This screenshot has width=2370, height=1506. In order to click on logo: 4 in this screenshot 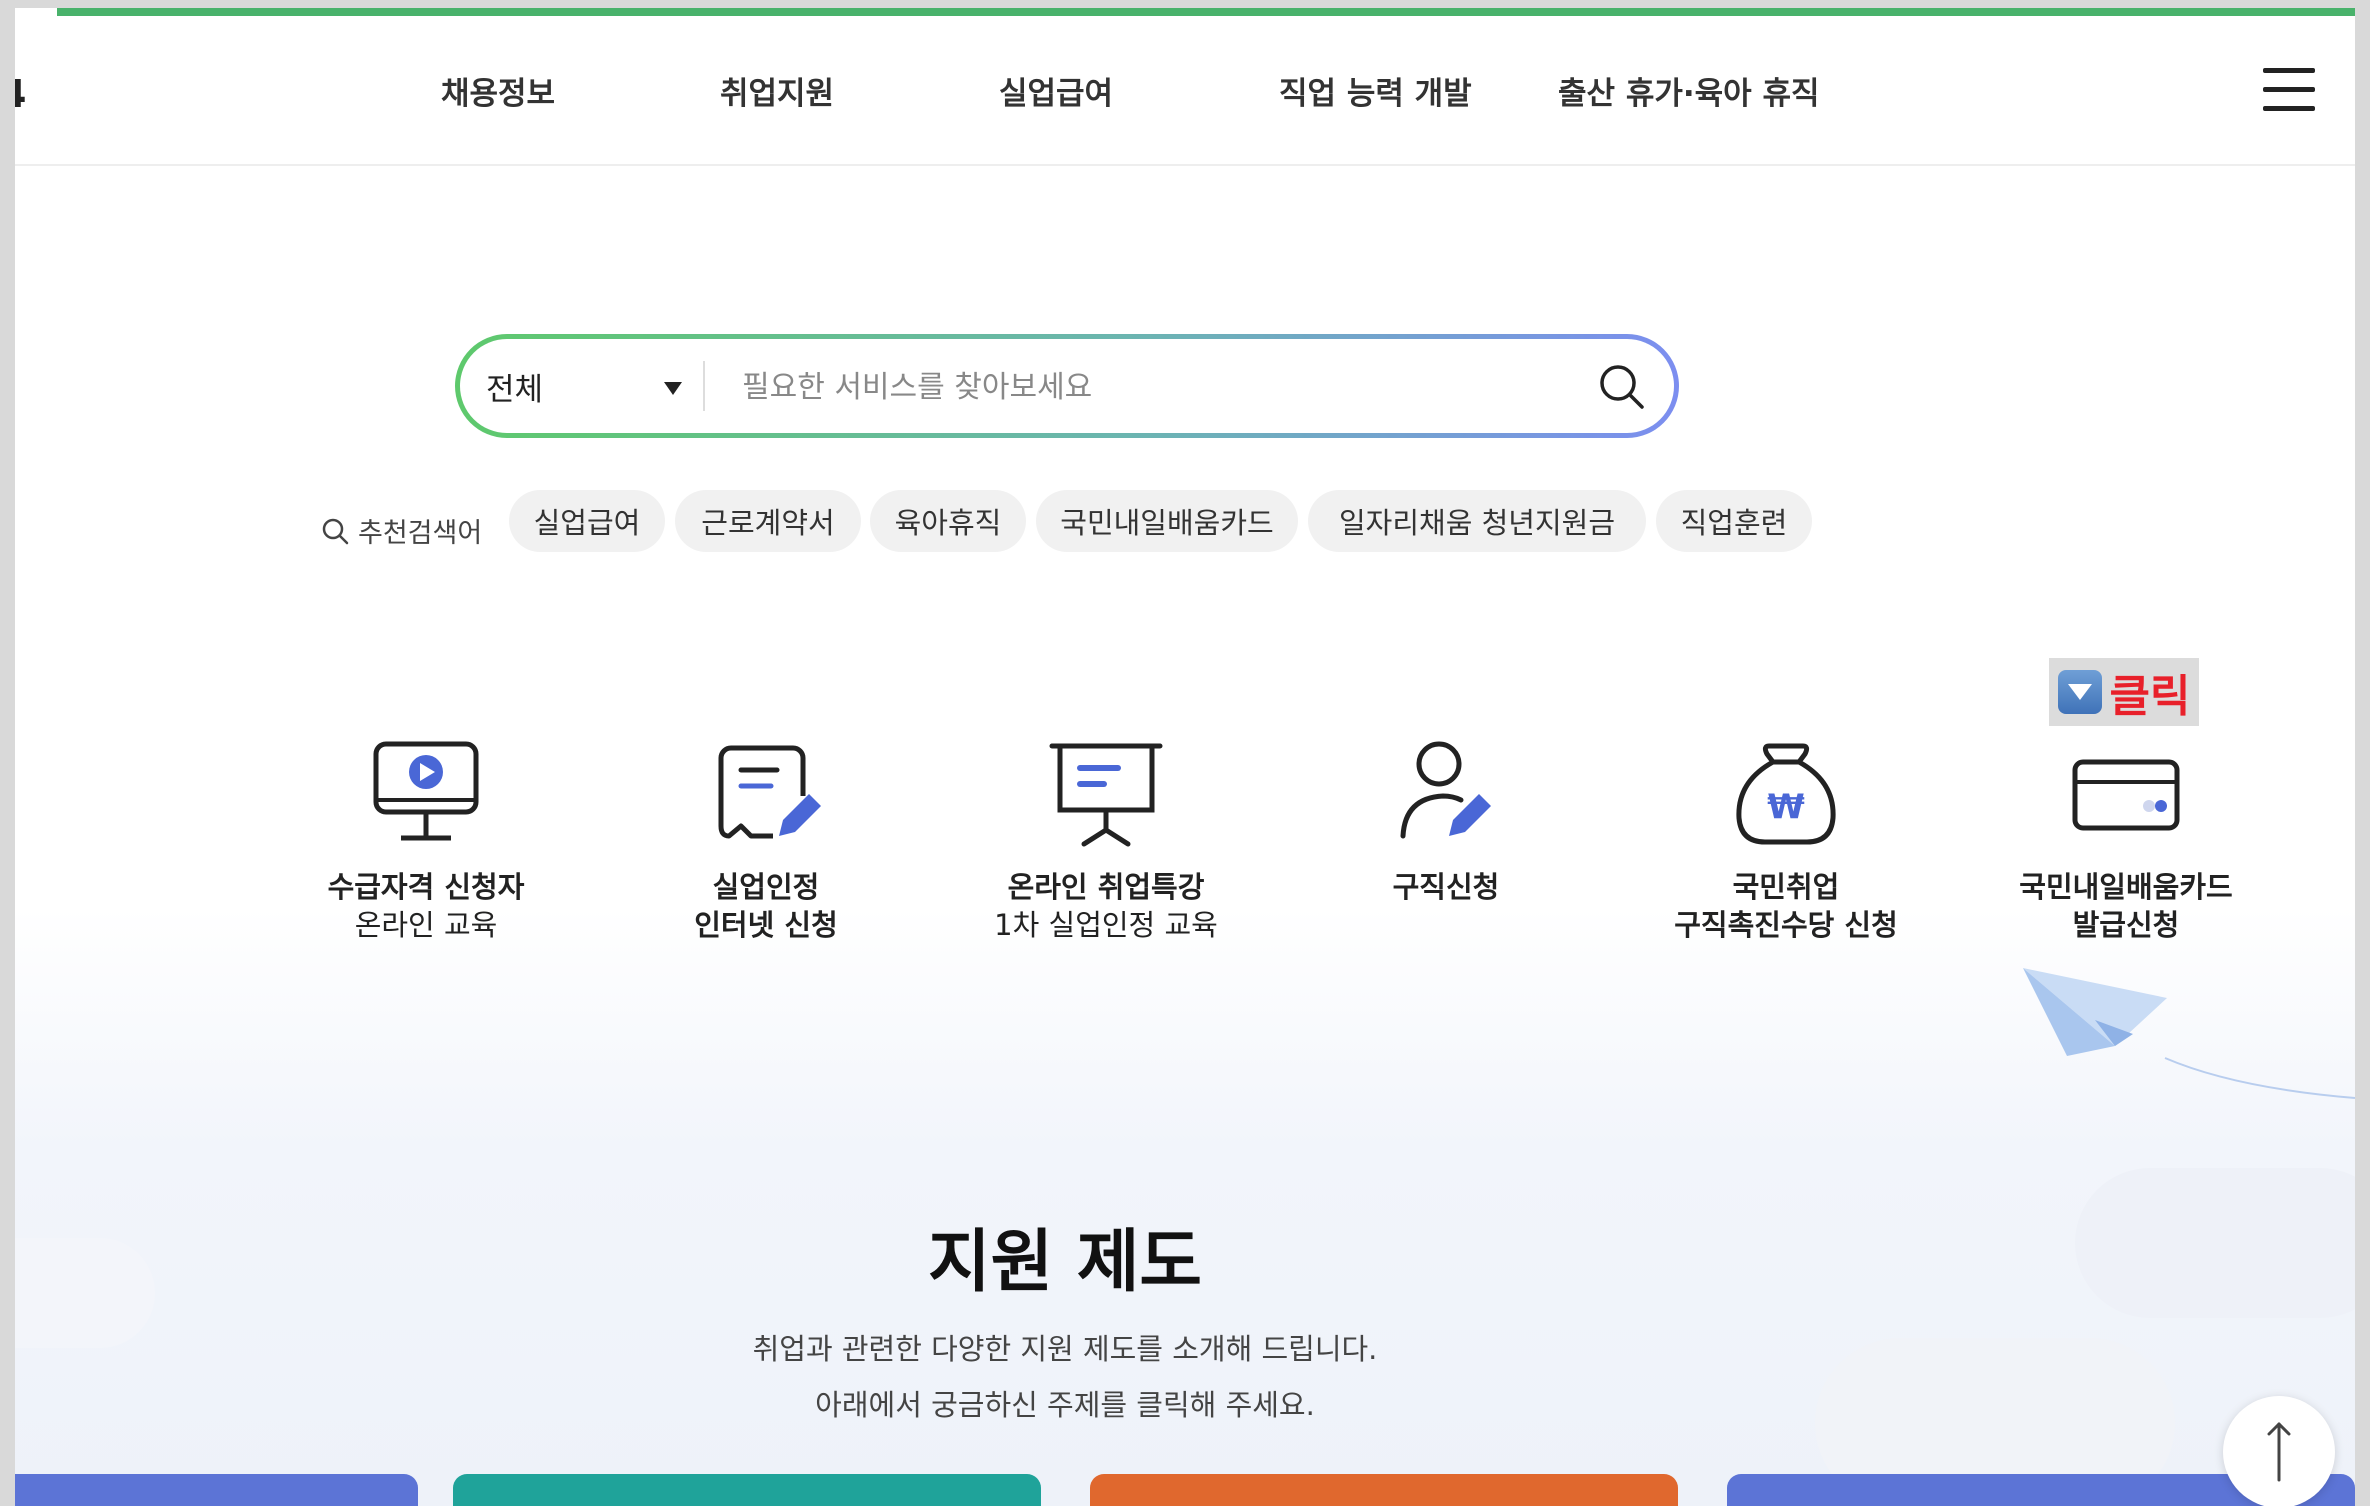, I will do `click(20, 94)`.